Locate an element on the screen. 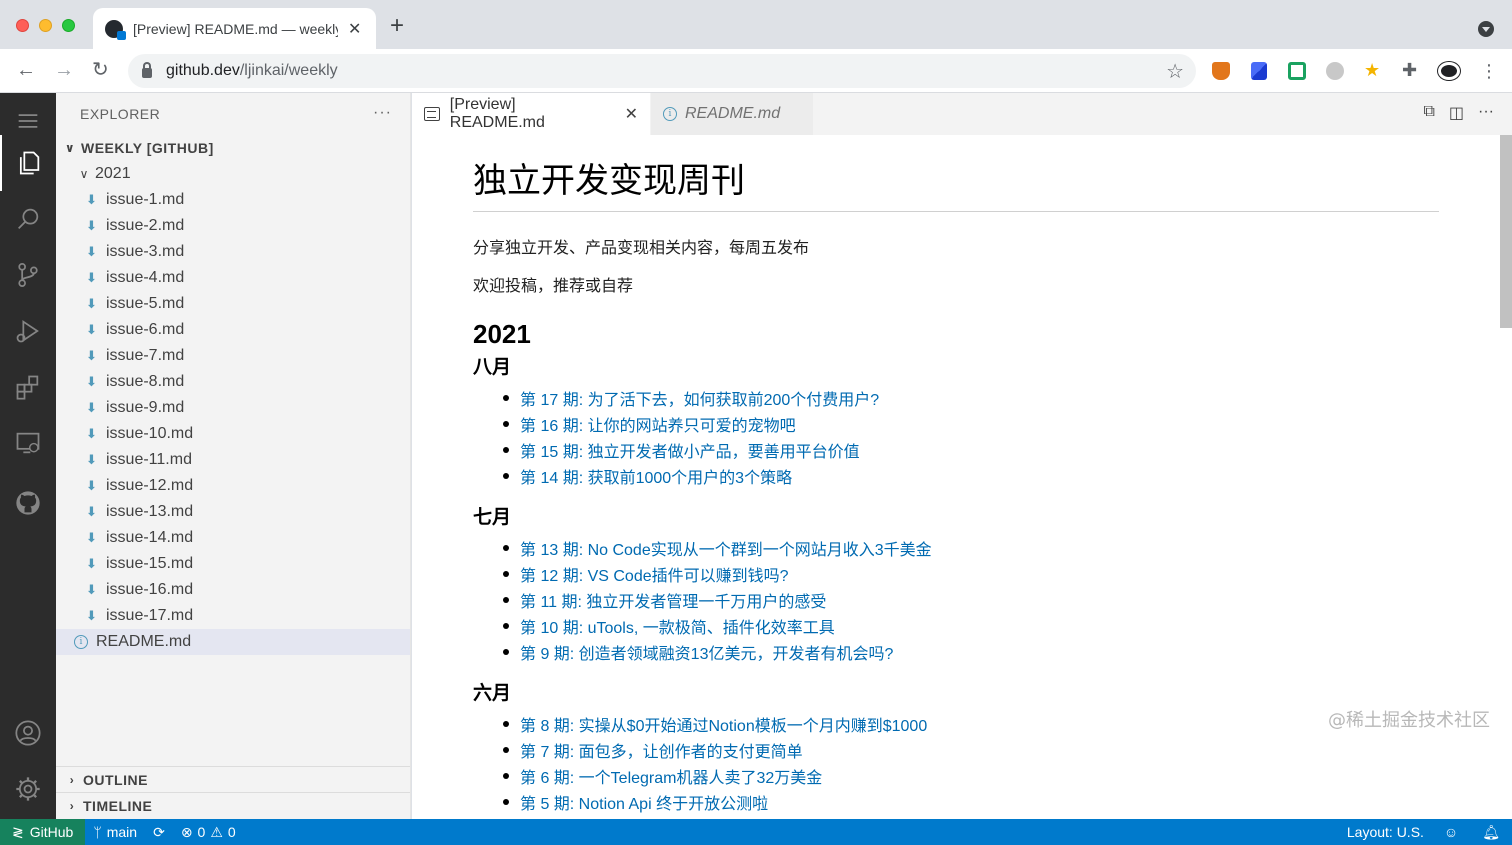  issue-link: 第 12 期: VS Code插件可以赚到钱吗? is located at coordinates (654, 574).